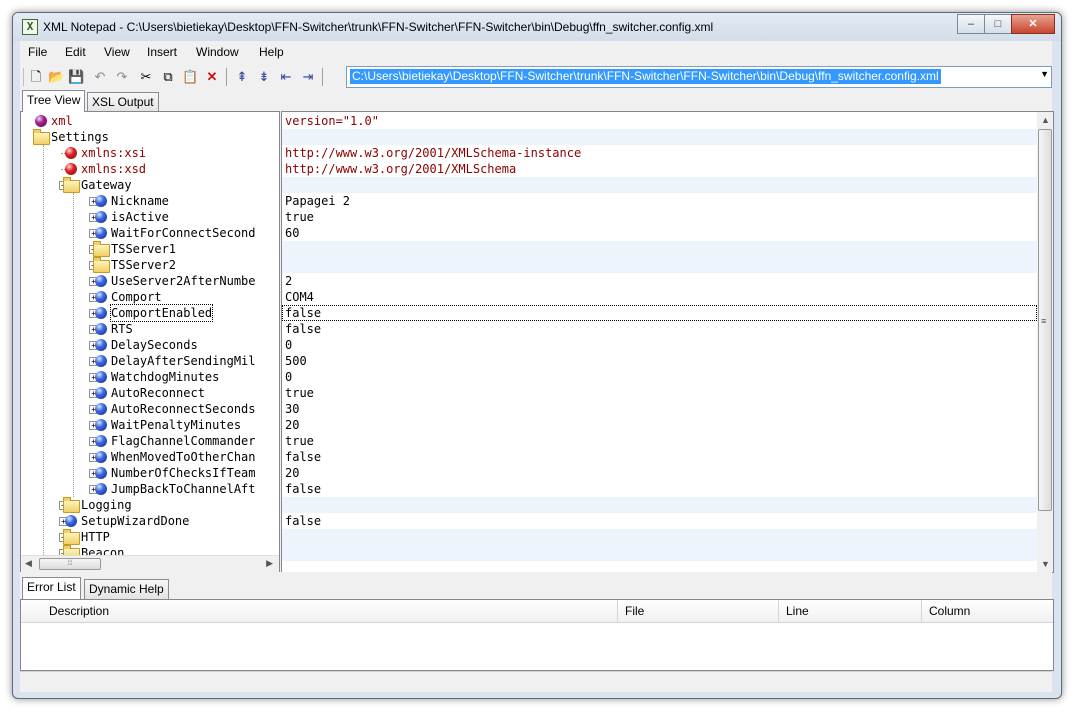  What do you see at coordinates (168, 77) in the screenshot?
I see `copy-icon: ⧉` at bounding box center [168, 77].